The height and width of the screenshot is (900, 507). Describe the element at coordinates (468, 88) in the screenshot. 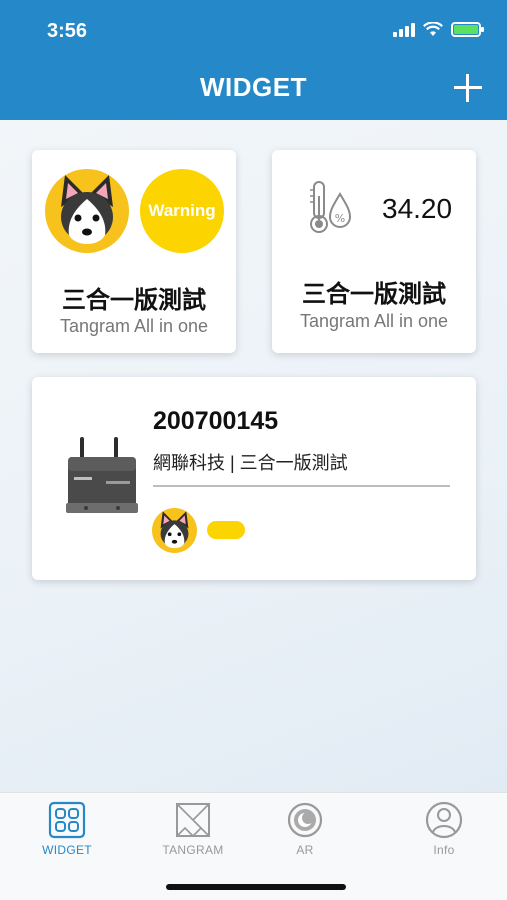

I see `add-widget-button` at that location.